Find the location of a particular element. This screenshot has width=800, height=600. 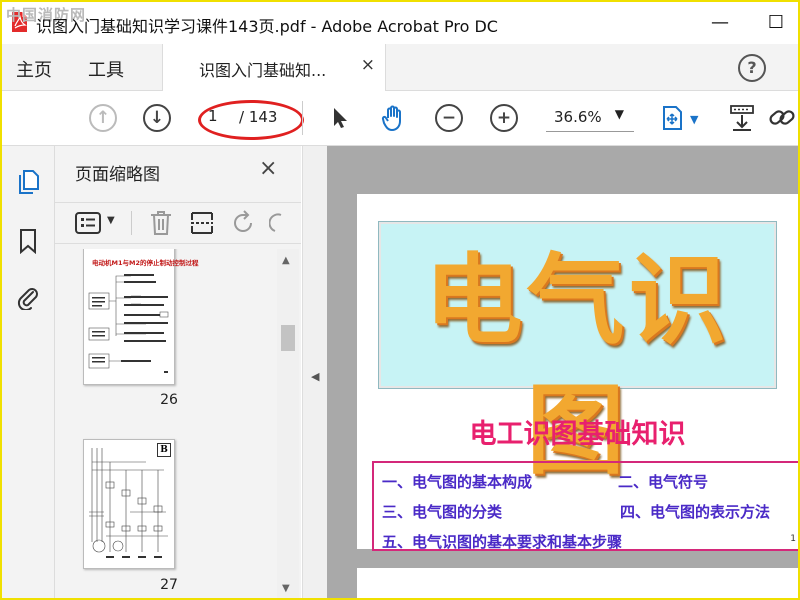

page-total: / 143 is located at coordinates (258, 117).